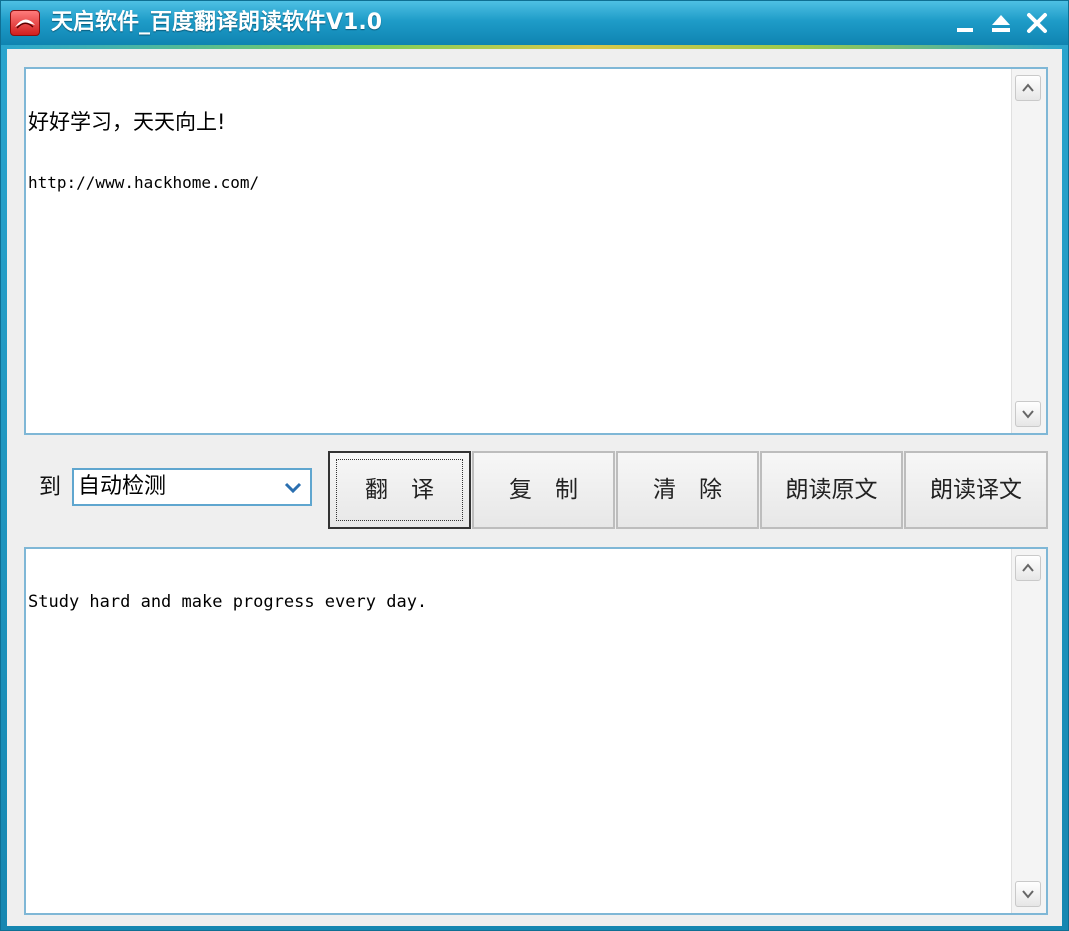  I want to click on clear-button: 清 除, so click(687, 490).